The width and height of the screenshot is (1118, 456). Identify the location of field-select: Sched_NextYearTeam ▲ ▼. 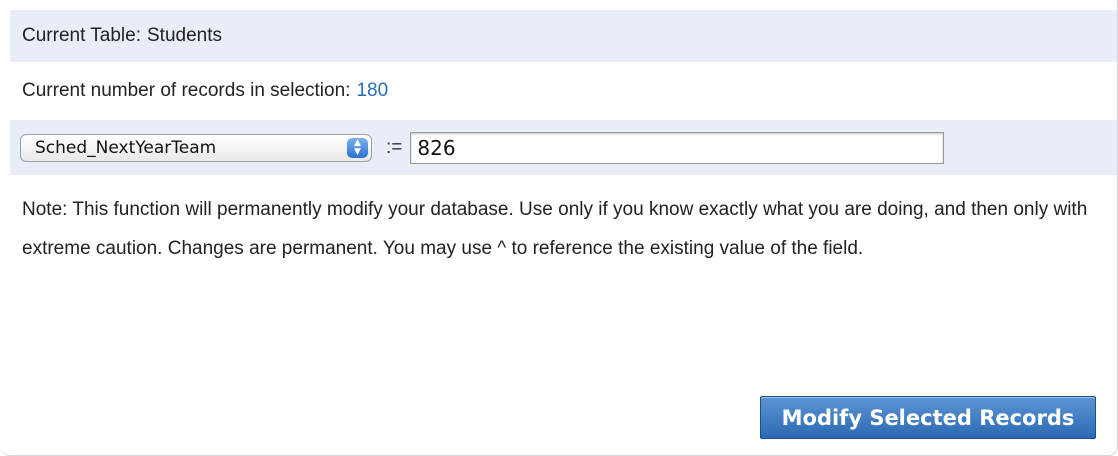
(196, 147).